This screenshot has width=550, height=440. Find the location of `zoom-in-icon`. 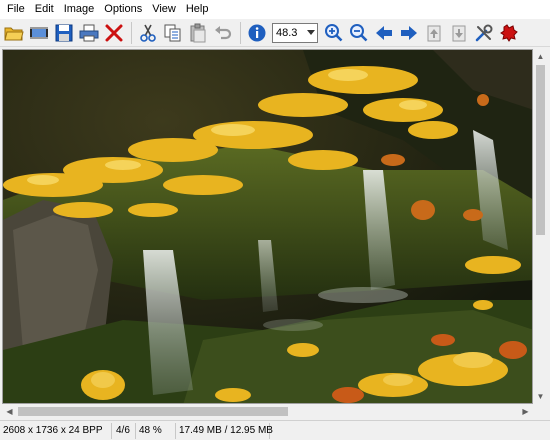

zoom-in-icon is located at coordinates (334, 32).